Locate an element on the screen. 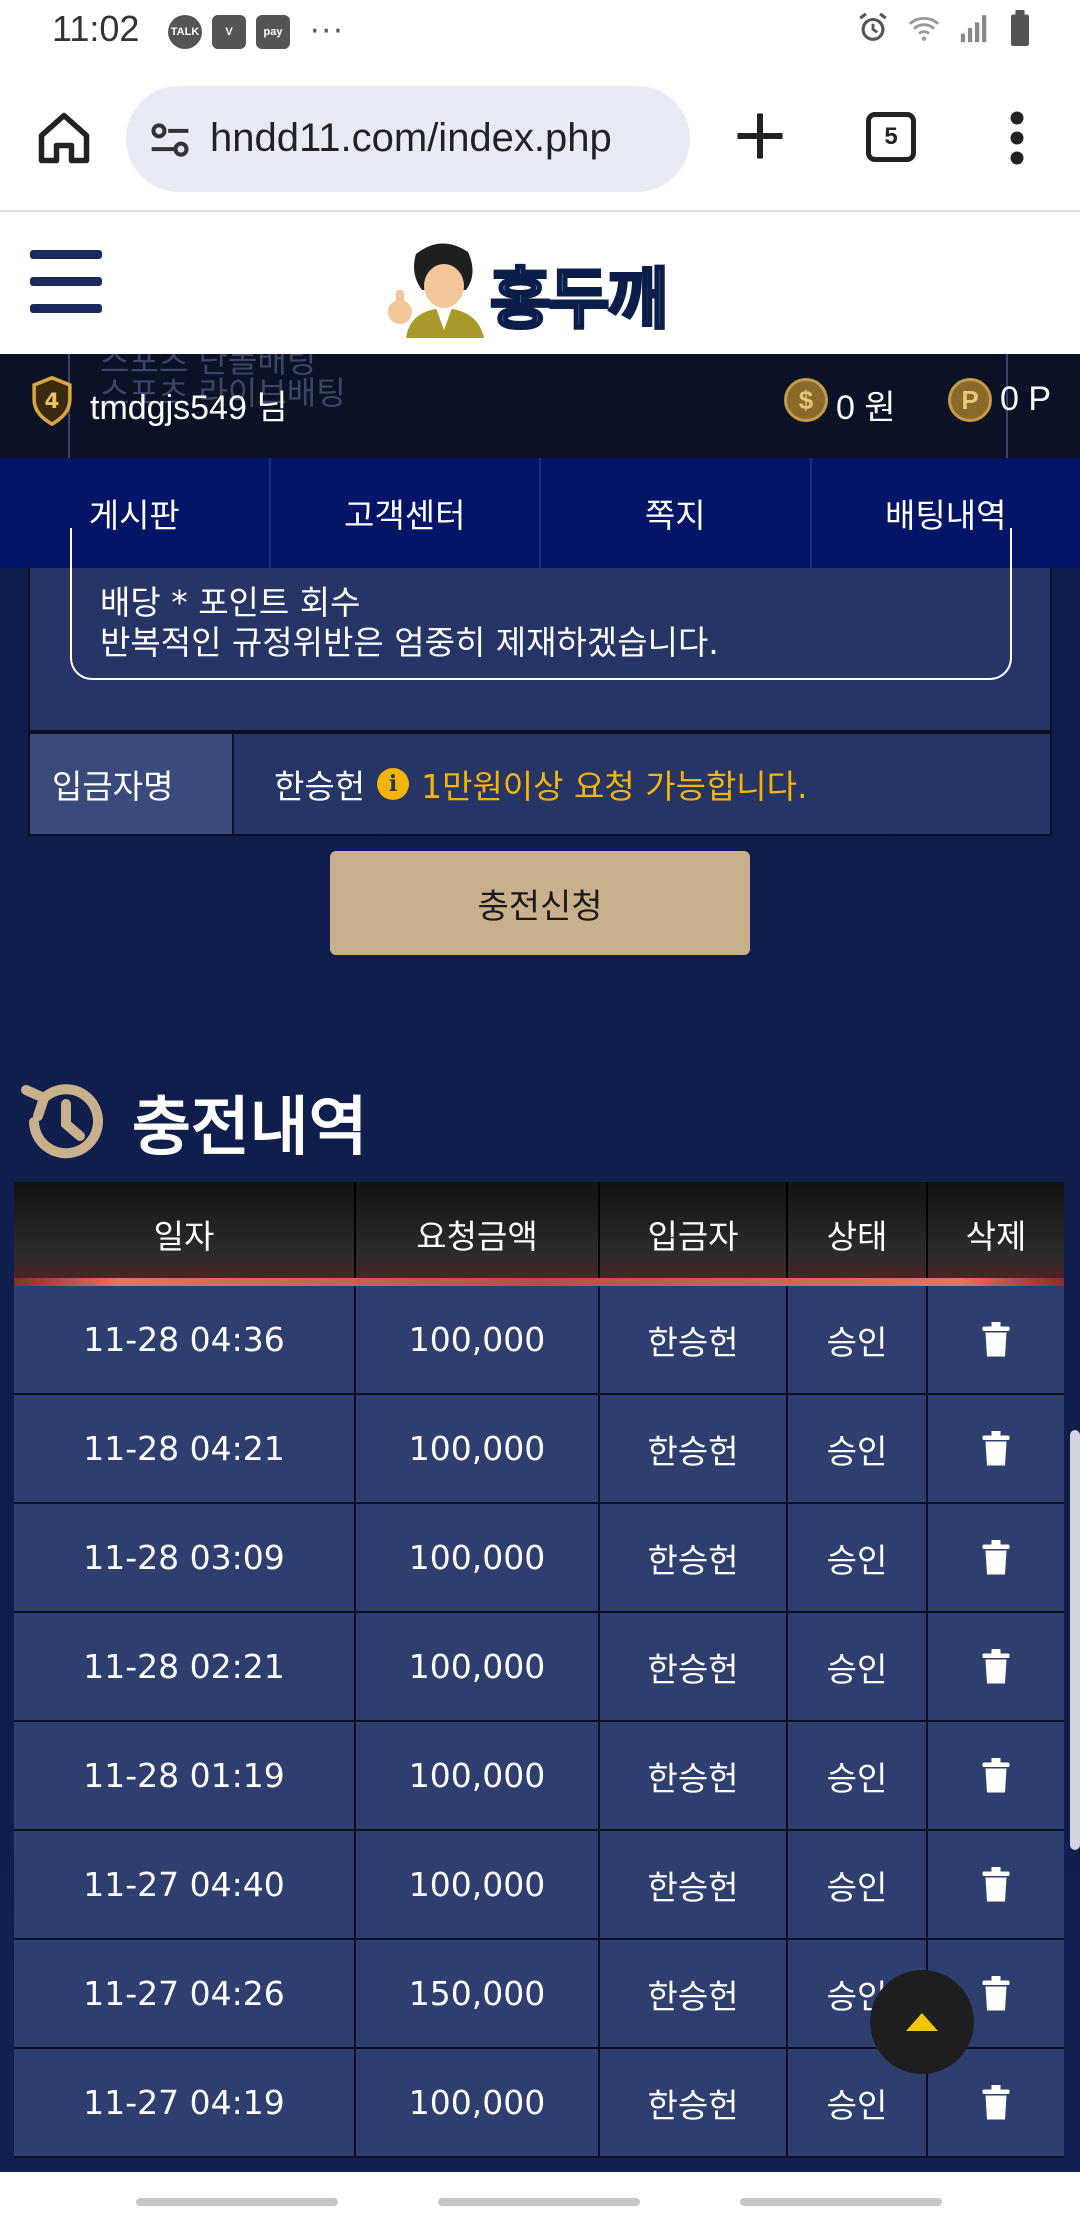 The height and width of the screenshot is (2220, 1080). more-notifications-icon: ··· is located at coordinates (327, 31).